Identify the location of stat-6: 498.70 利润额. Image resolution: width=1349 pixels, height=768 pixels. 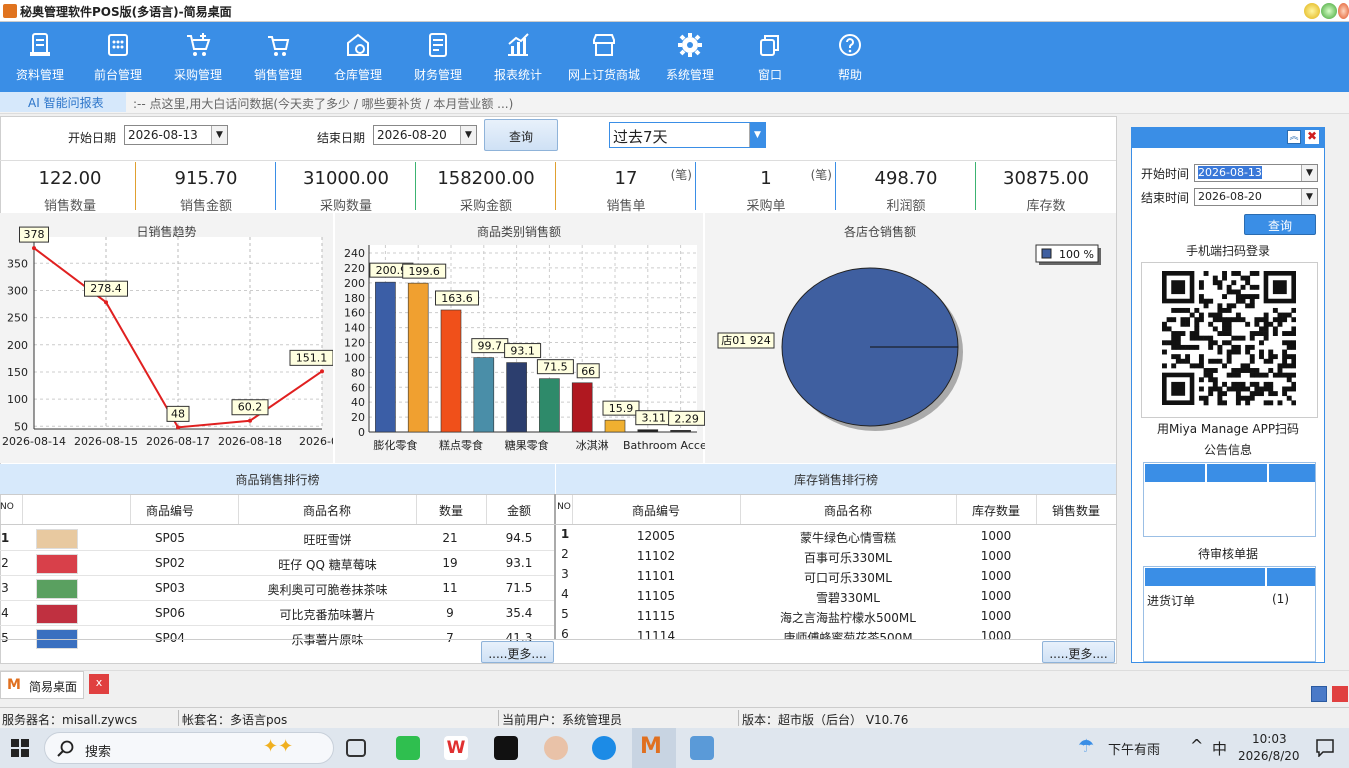
(906, 187).